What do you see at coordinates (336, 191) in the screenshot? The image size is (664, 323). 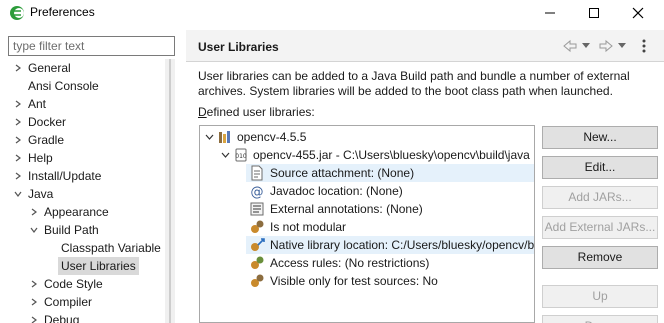 I see `attribute-label: Javadoc location: (None)` at bounding box center [336, 191].